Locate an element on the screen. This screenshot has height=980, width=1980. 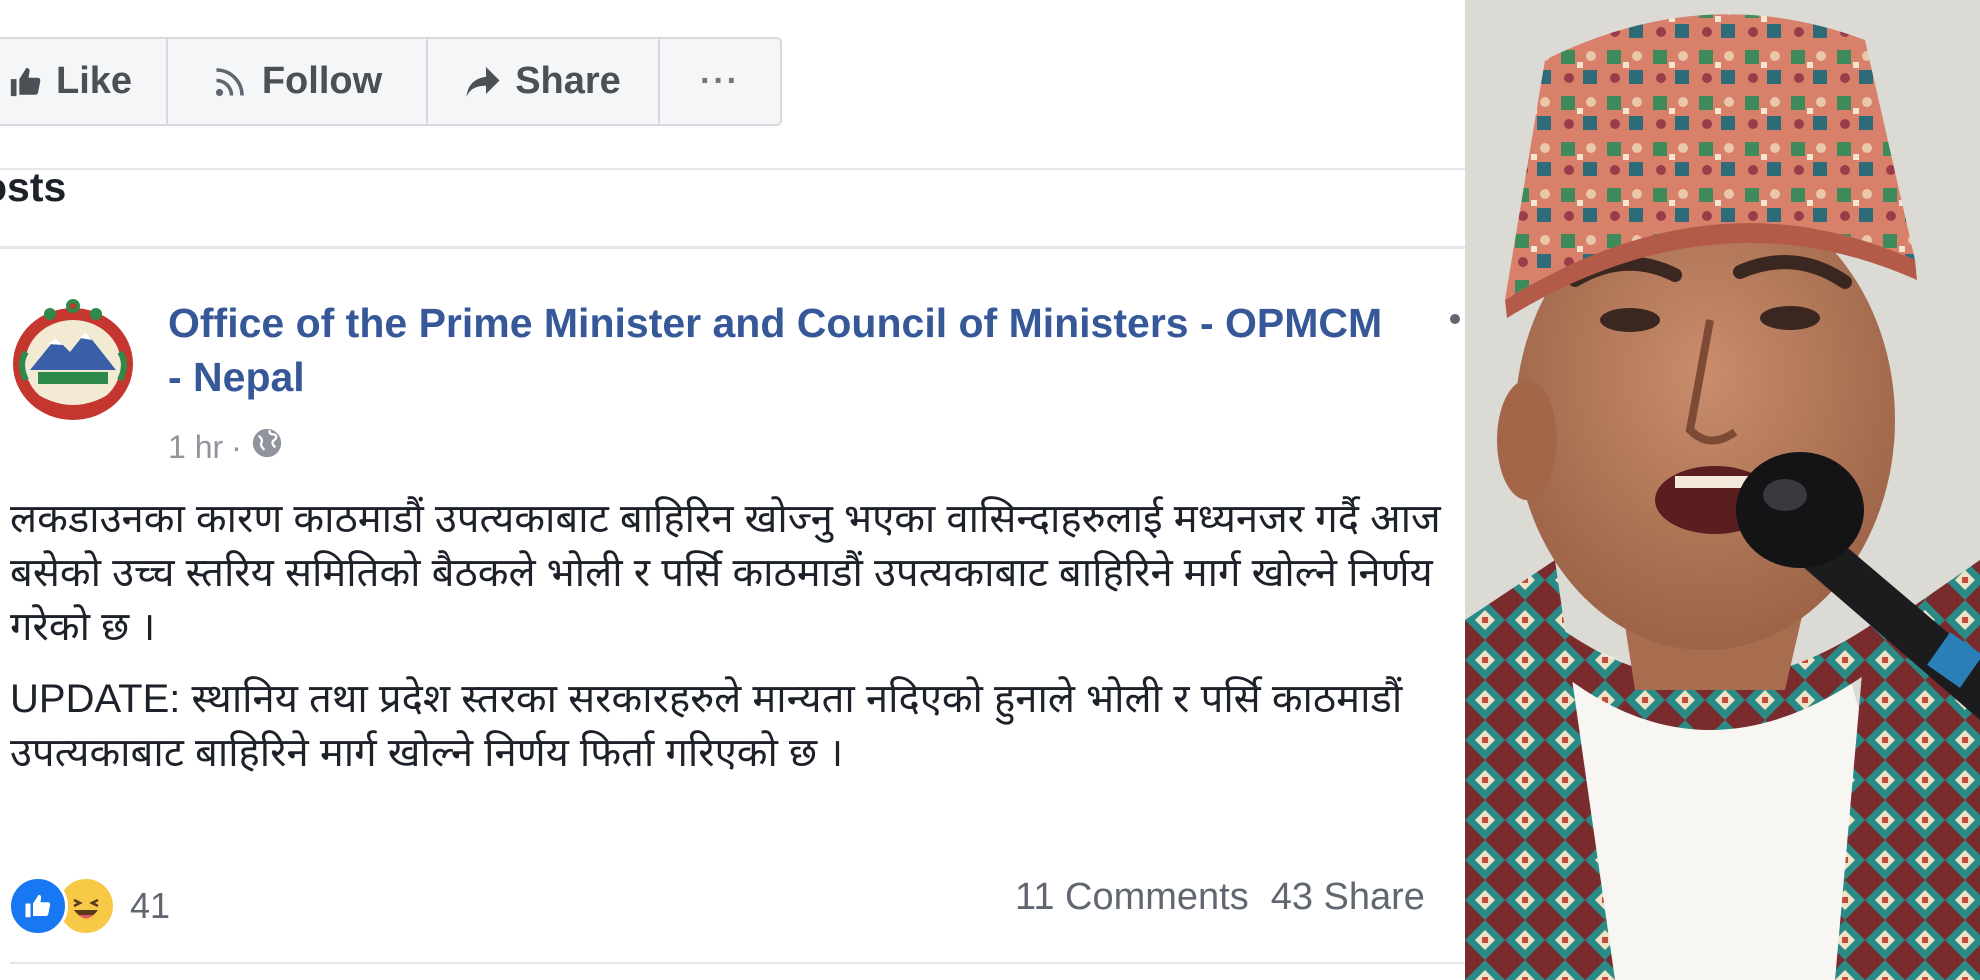
more-options-button: ··· is located at coordinates (720, 81).